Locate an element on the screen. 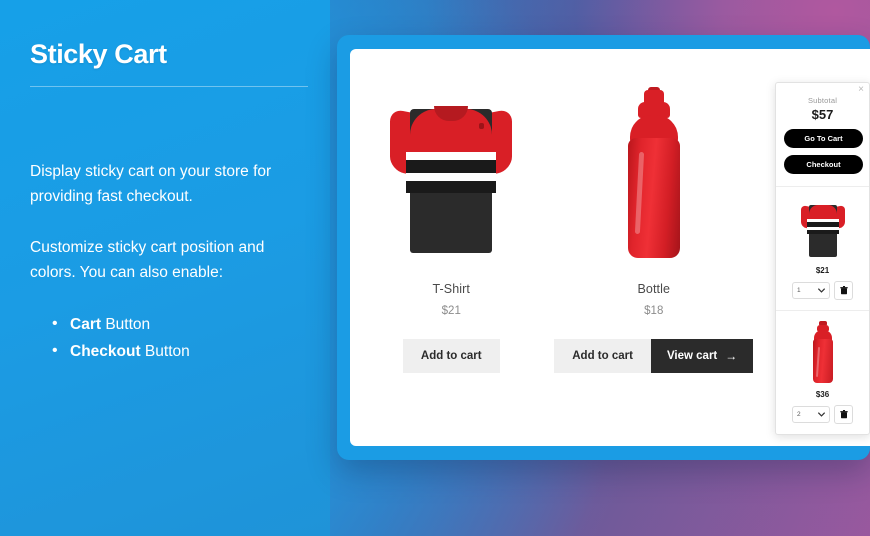 This screenshot has height=536, width=870. product-image-bottle: SRAM is located at coordinates (642, 173).